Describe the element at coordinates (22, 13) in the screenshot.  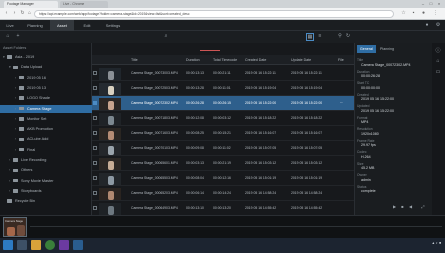
I see `reload-icon: ↻` at that location.